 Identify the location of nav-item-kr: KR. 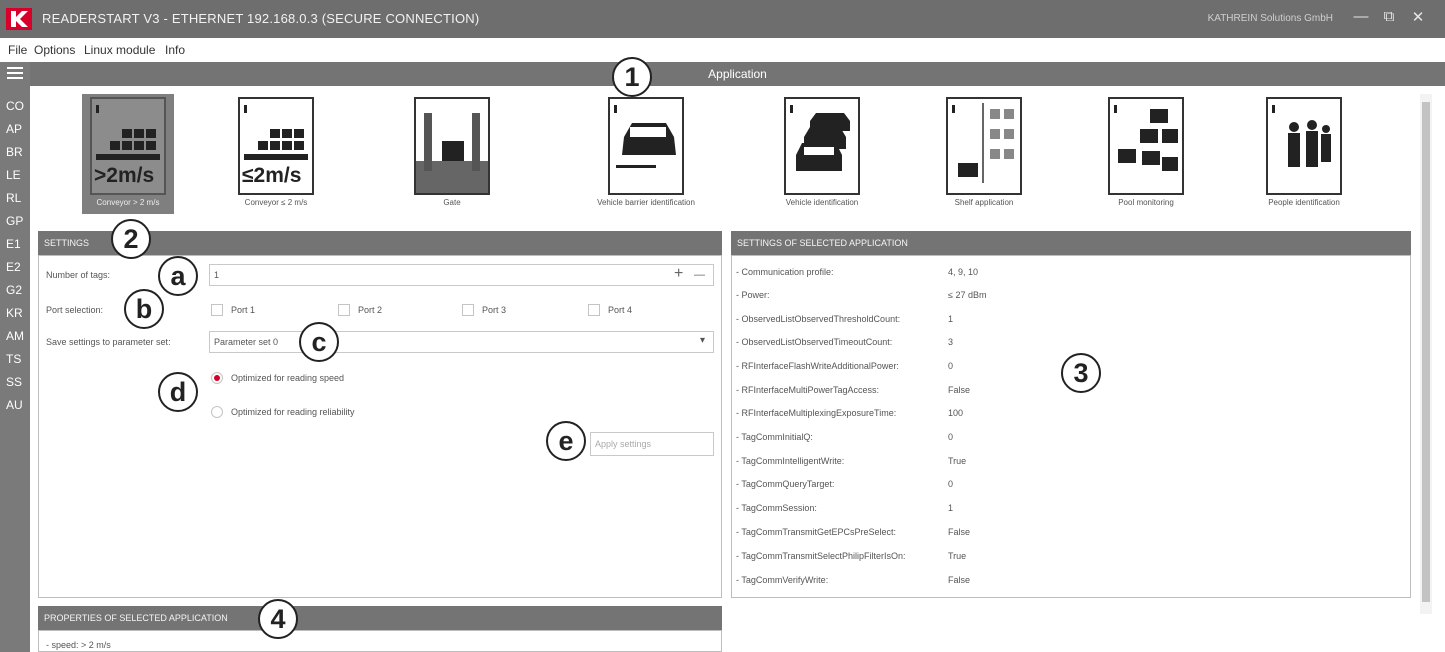
(15, 313).